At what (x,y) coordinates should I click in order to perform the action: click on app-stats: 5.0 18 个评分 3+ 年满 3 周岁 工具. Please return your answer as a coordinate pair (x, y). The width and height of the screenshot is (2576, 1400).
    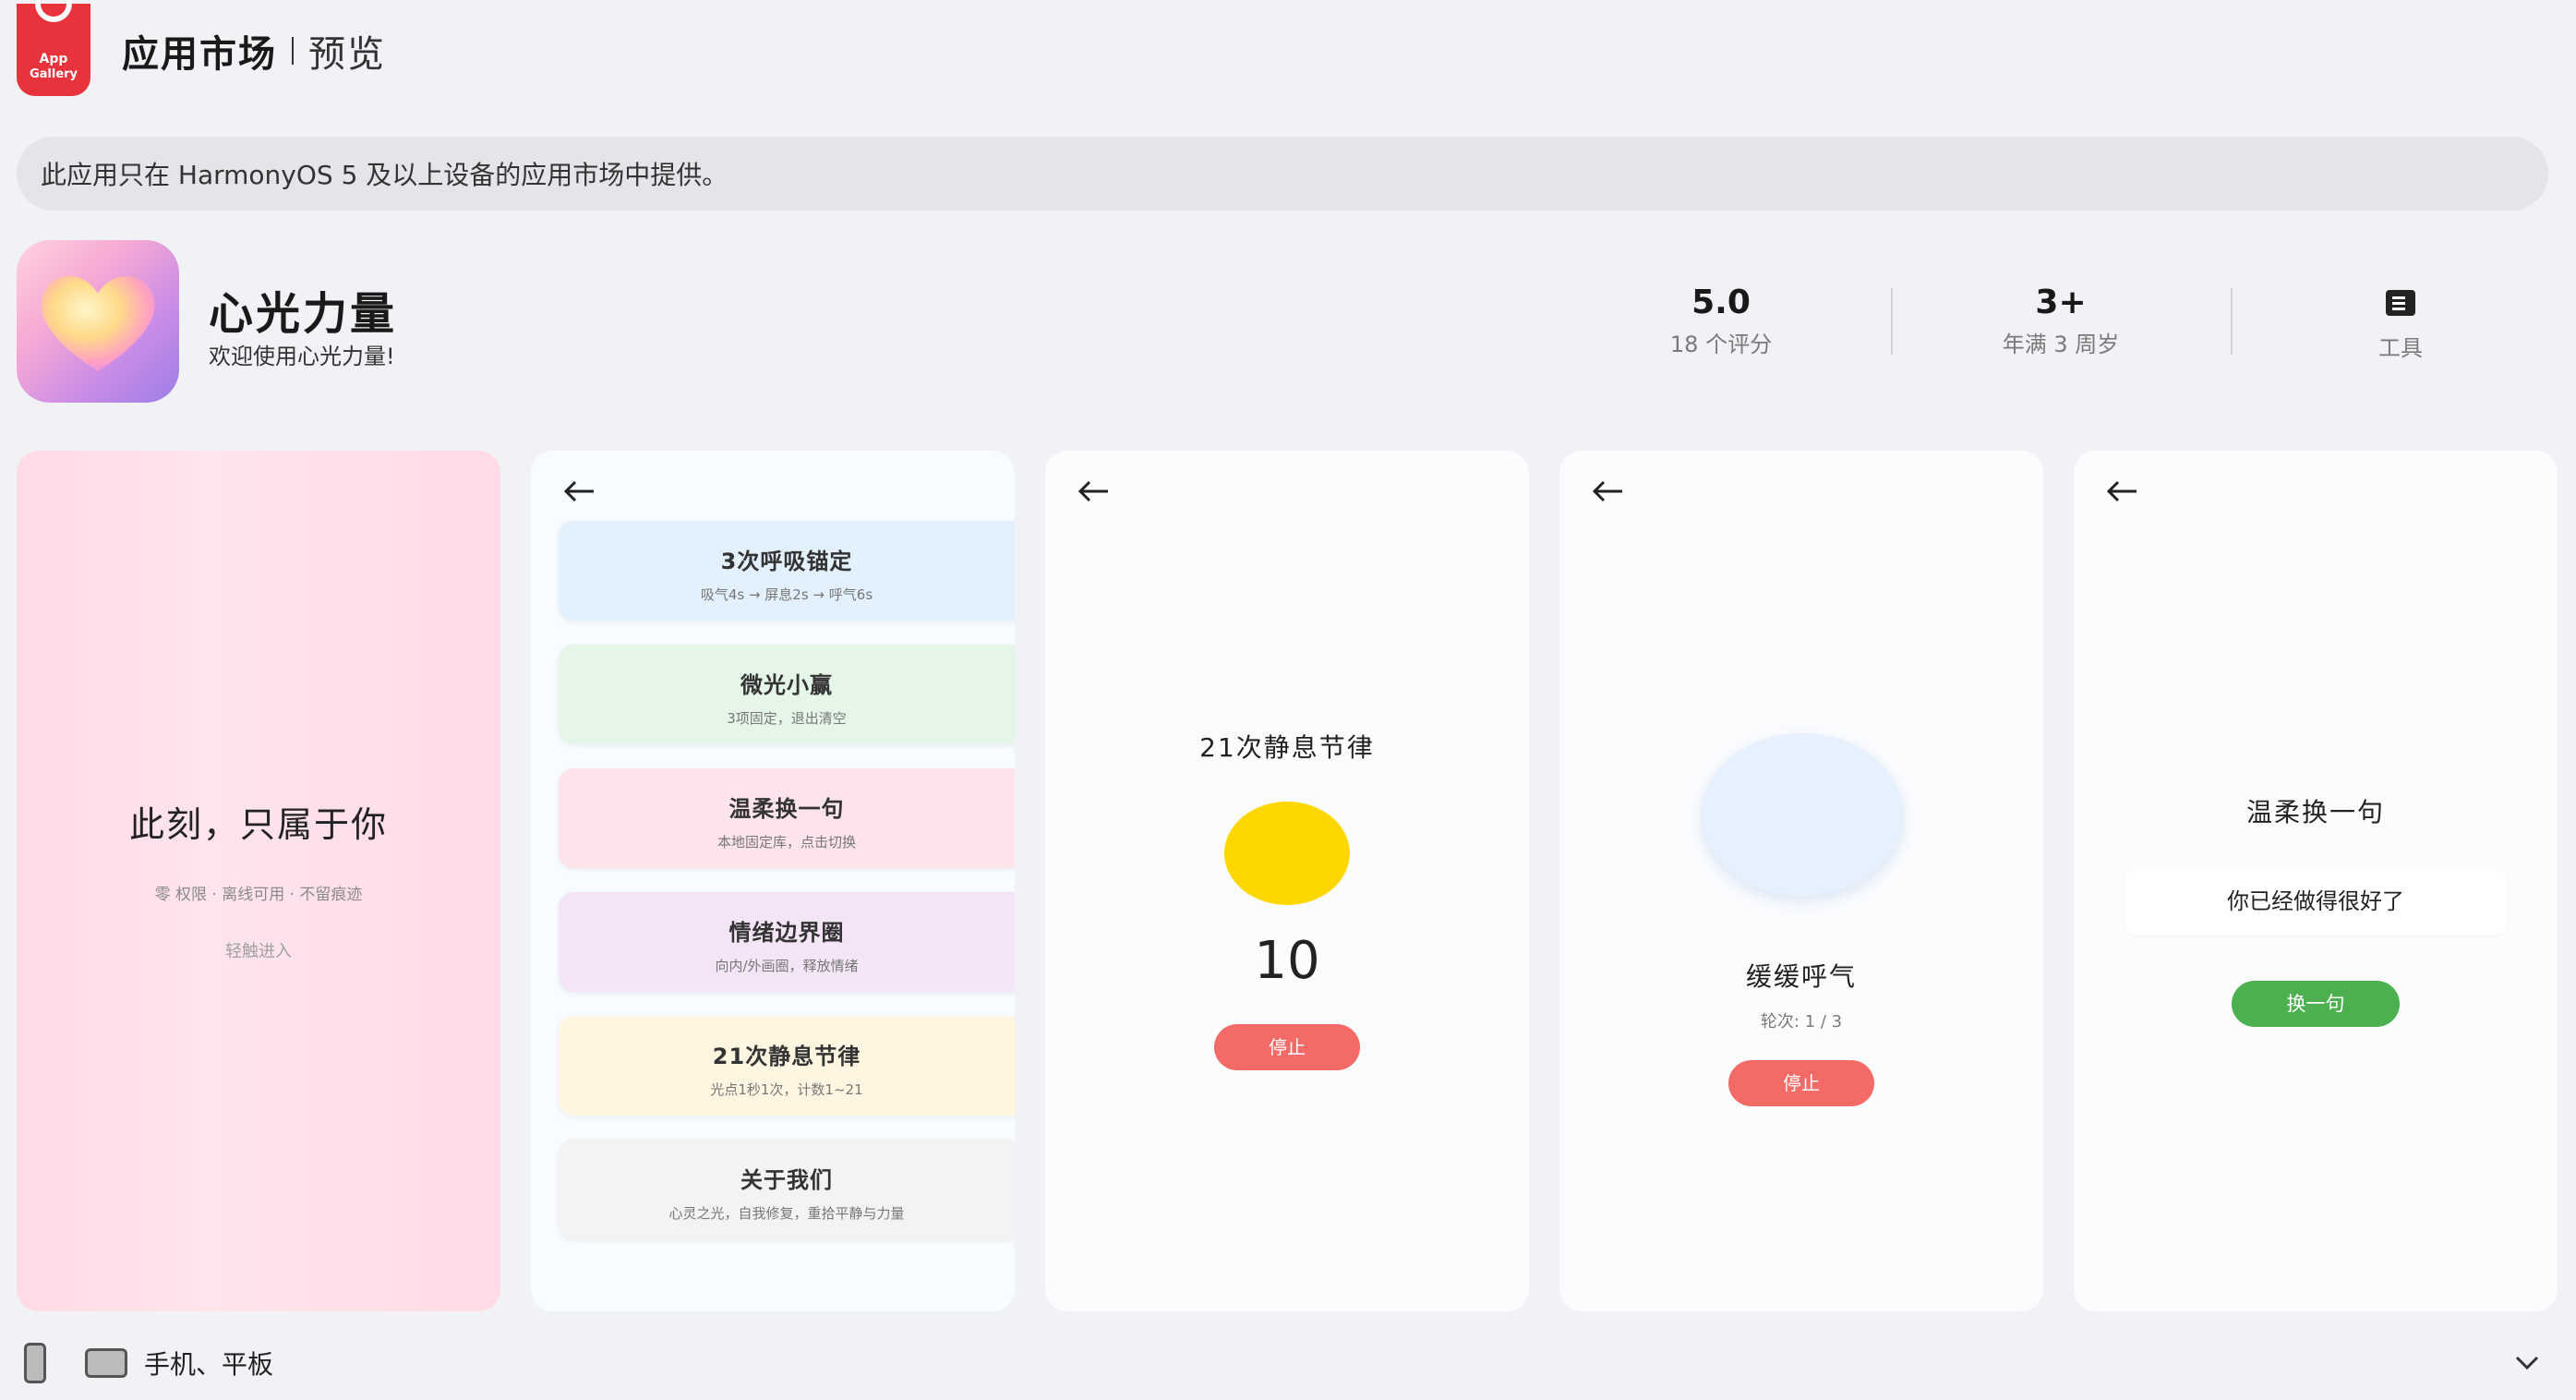
    Looking at the image, I should click on (2060, 319).